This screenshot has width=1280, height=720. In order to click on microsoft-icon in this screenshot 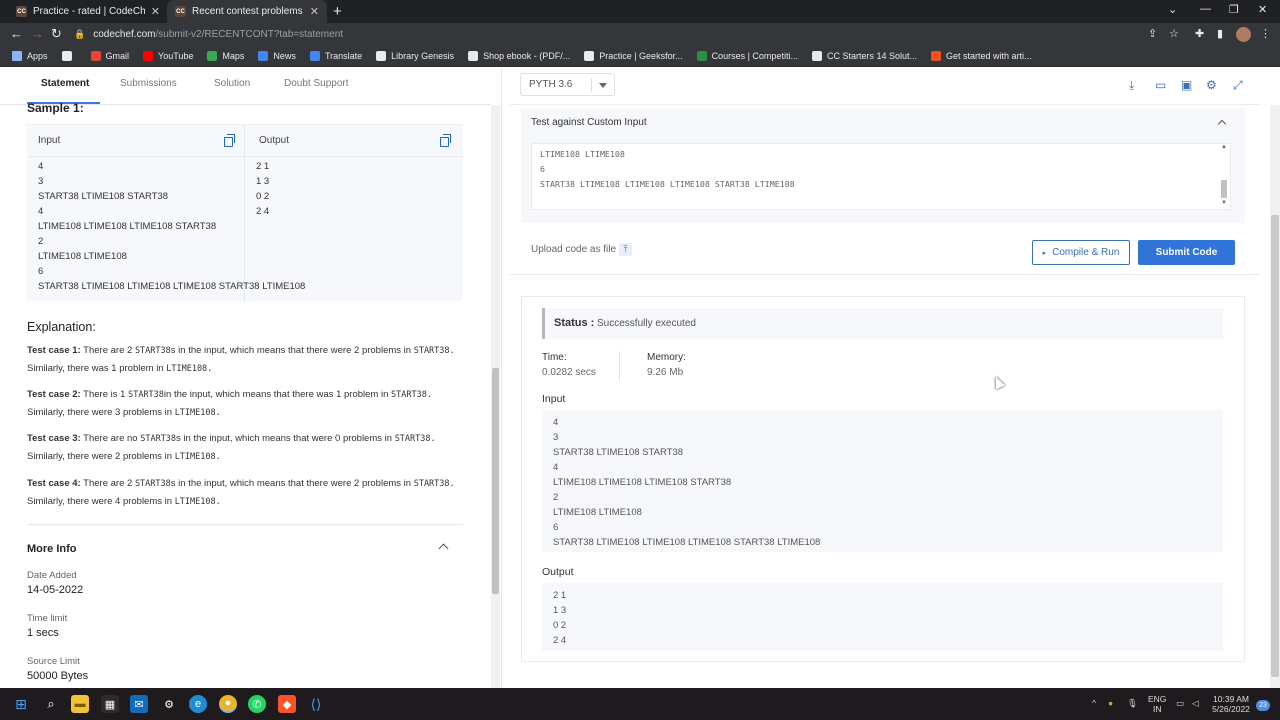, I will do `click(936, 56)`.